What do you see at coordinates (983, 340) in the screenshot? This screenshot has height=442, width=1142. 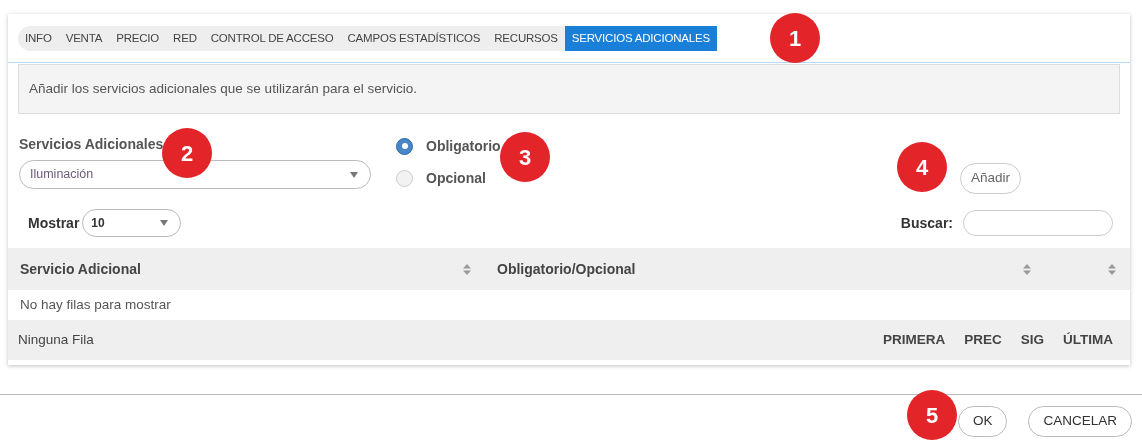 I see `pagination-link: PREC` at bounding box center [983, 340].